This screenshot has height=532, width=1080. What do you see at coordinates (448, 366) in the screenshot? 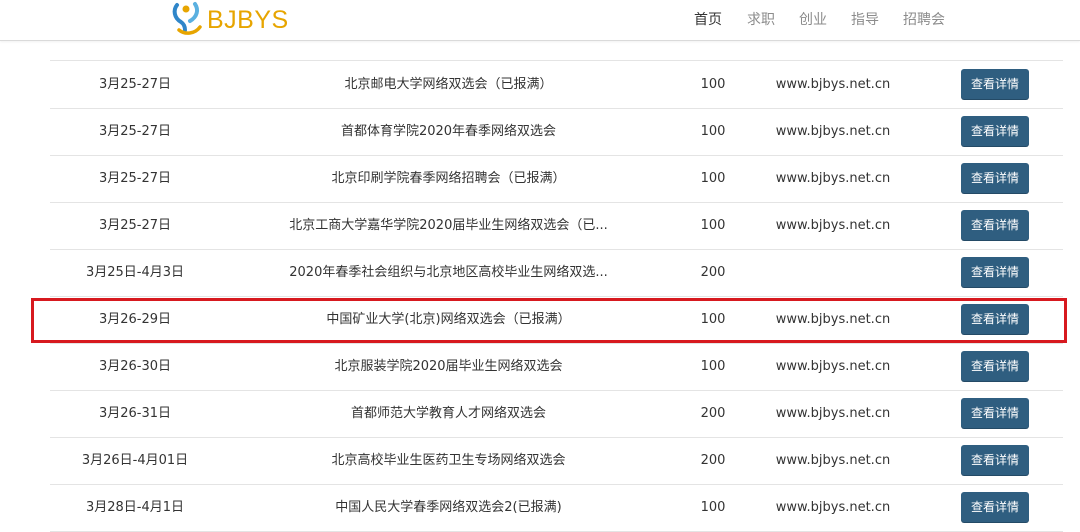
I see `table-cell-title: 北京服装学院2020届毕业生网络双选会` at bounding box center [448, 366].